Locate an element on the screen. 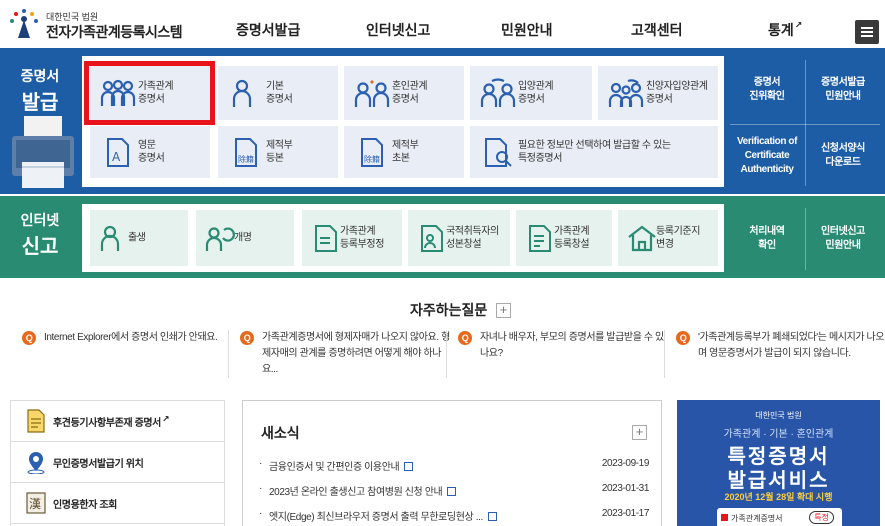 The height and width of the screenshot is (526, 885). location-pin-icon is located at coordinates (36, 463).